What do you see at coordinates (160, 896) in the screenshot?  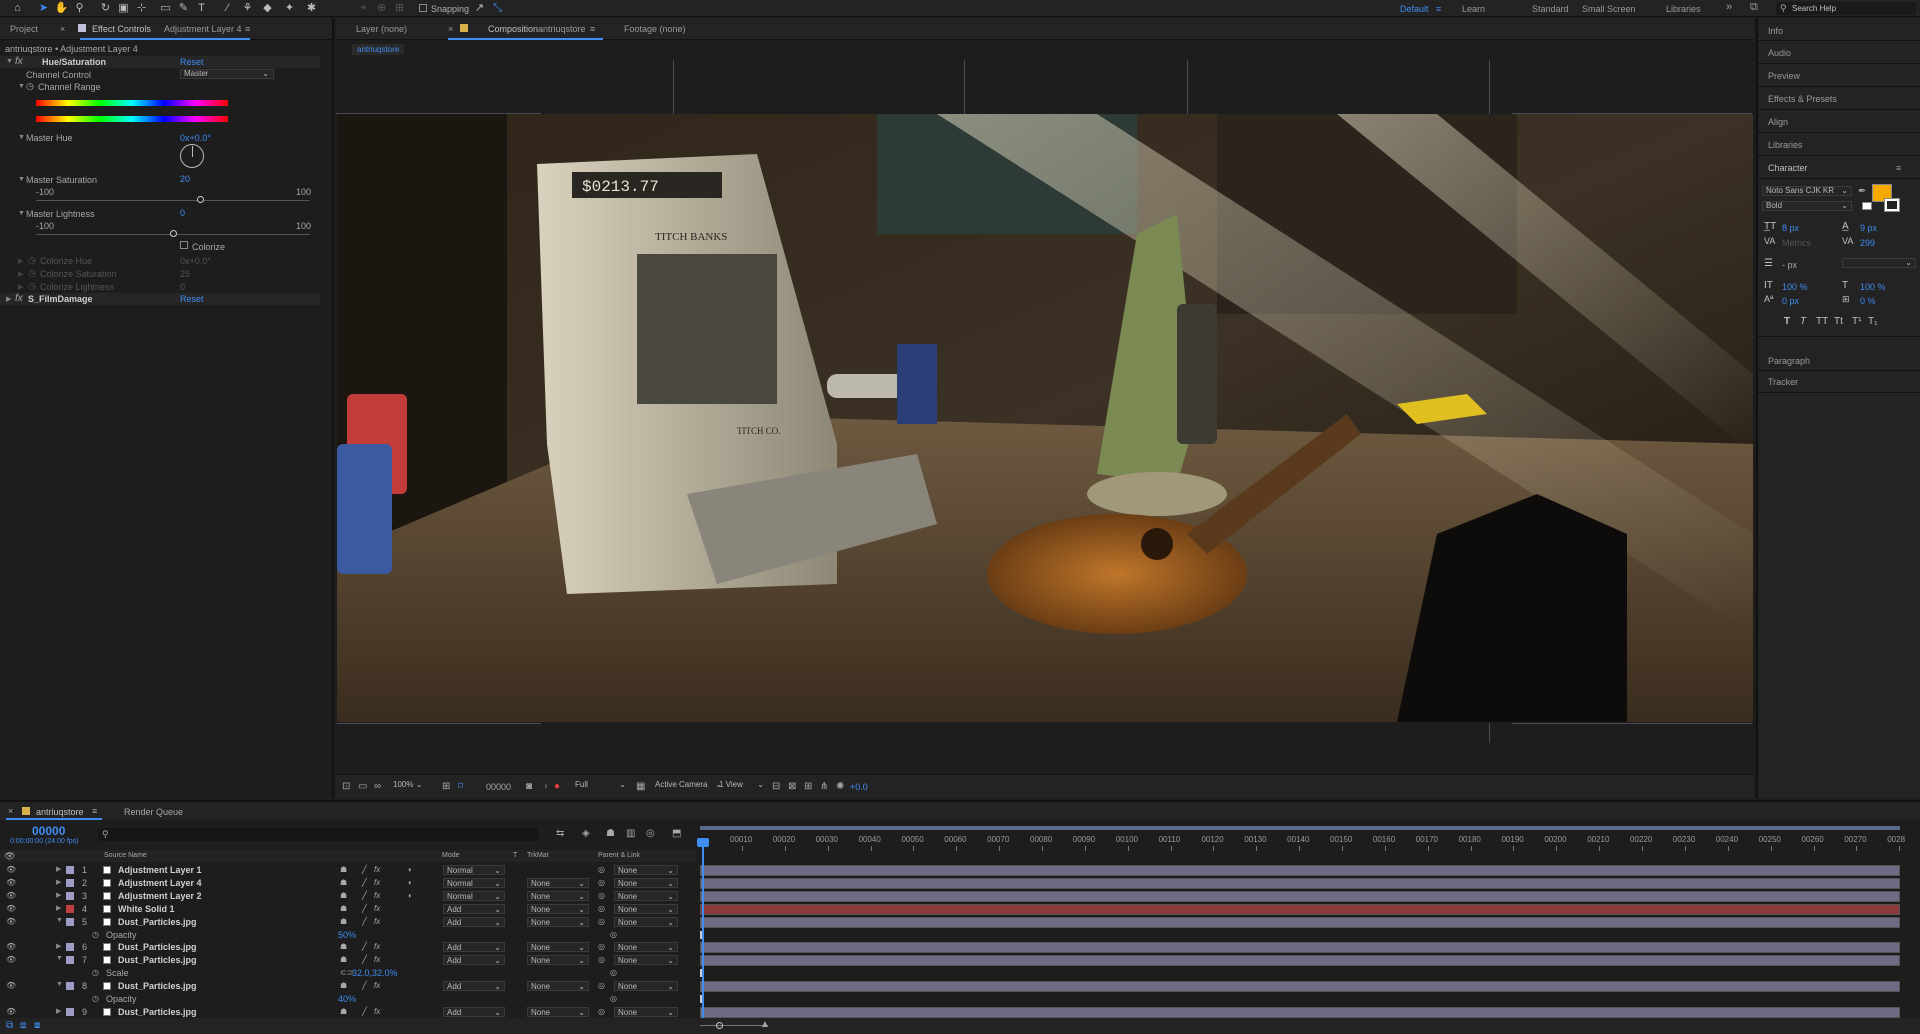 I see `layer-name: Adjustment Layer 2` at bounding box center [160, 896].